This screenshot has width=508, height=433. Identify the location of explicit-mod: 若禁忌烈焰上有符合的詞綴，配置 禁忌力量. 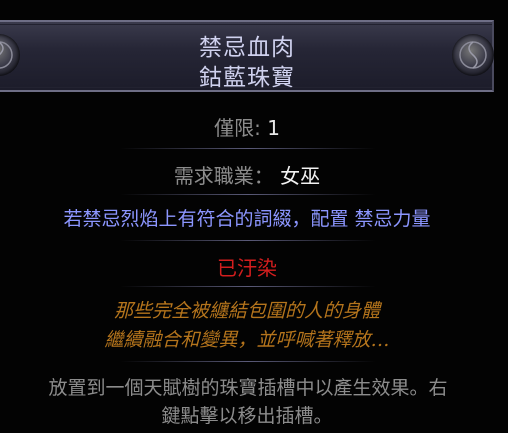
(247, 219).